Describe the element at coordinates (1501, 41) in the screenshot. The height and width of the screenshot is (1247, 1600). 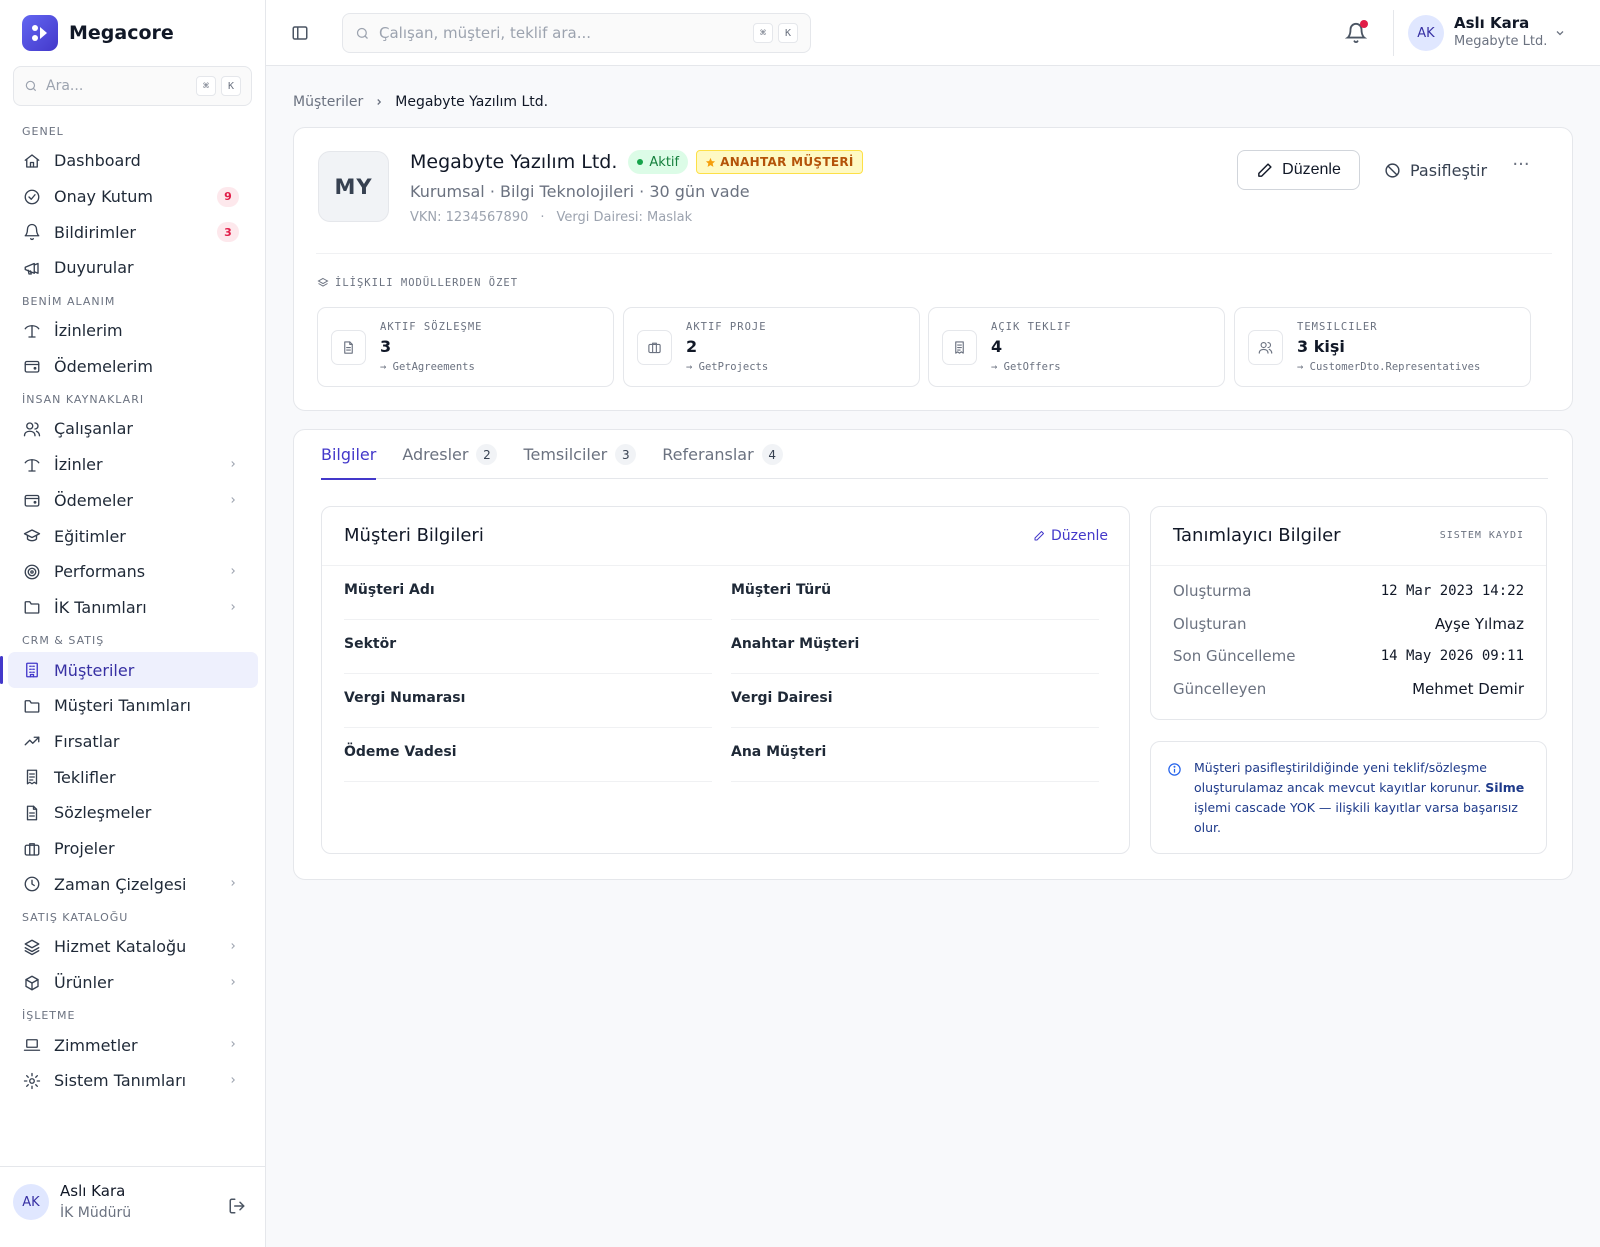
I see `header-user-company: Megabyte Ltd.` at that location.